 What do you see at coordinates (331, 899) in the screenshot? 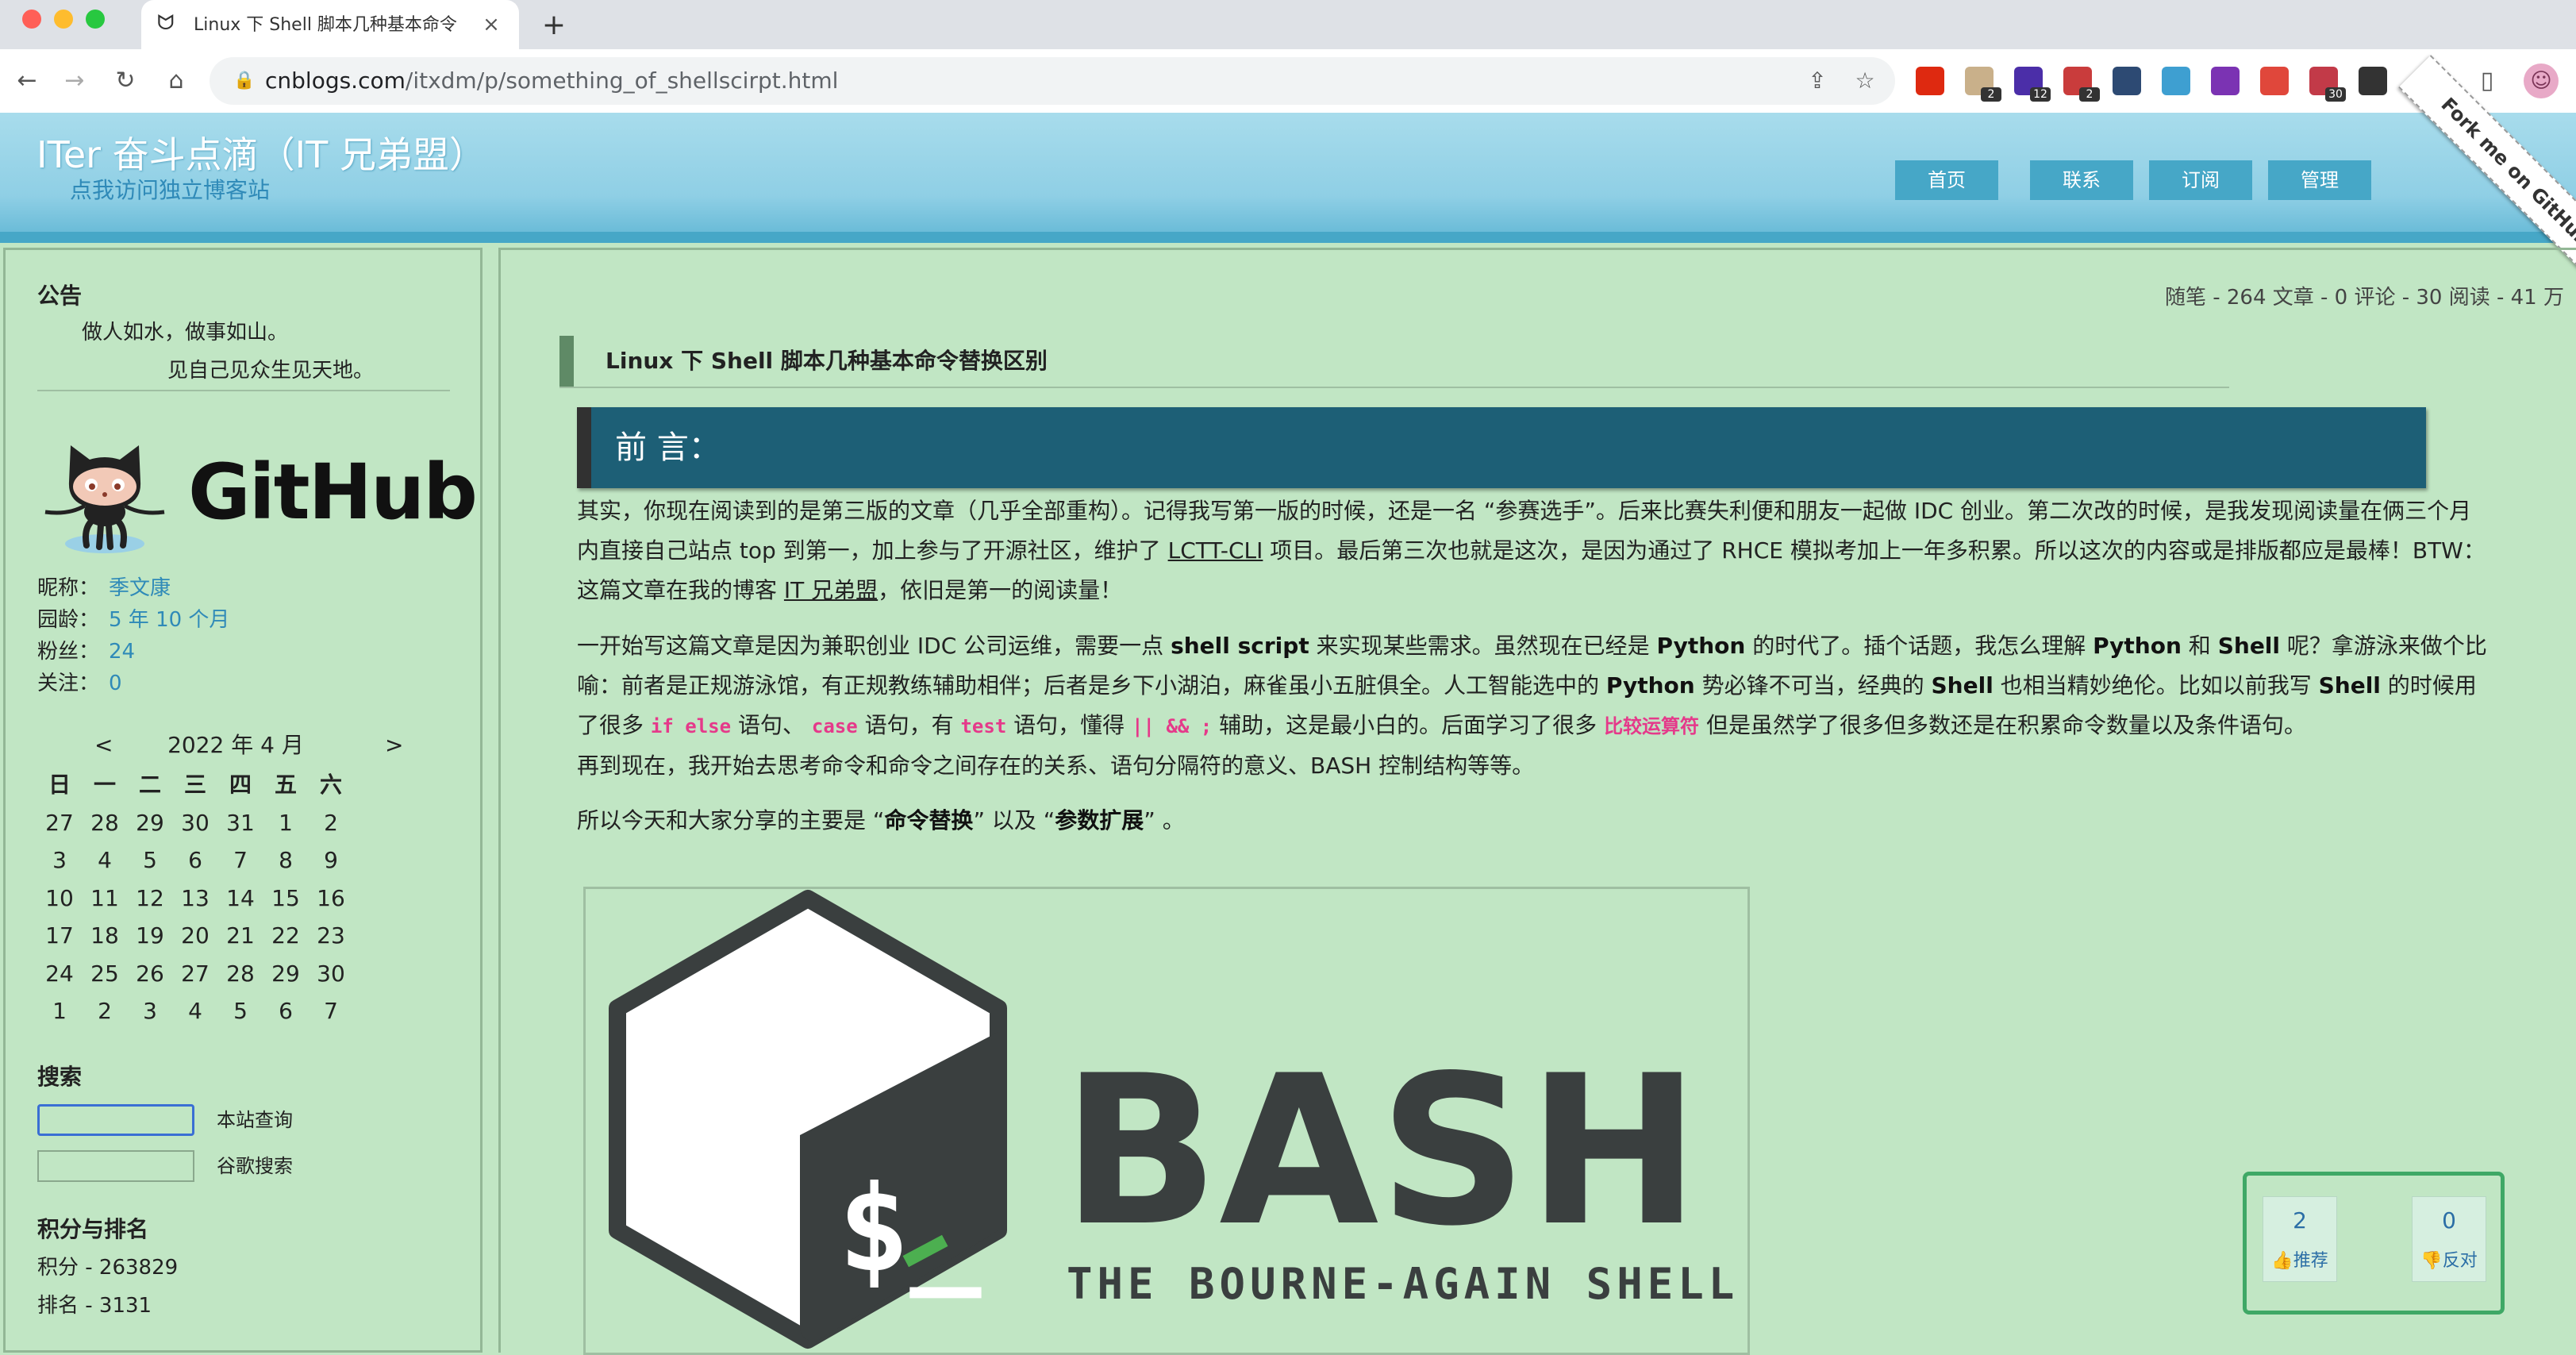
I see `calendar-day: 16` at bounding box center [331, 899].